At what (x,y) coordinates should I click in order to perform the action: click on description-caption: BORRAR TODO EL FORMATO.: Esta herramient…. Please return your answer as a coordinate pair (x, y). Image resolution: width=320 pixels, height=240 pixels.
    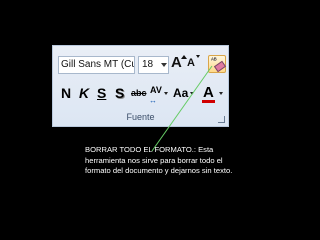
    Looking at the image, I should click on (159, 160).